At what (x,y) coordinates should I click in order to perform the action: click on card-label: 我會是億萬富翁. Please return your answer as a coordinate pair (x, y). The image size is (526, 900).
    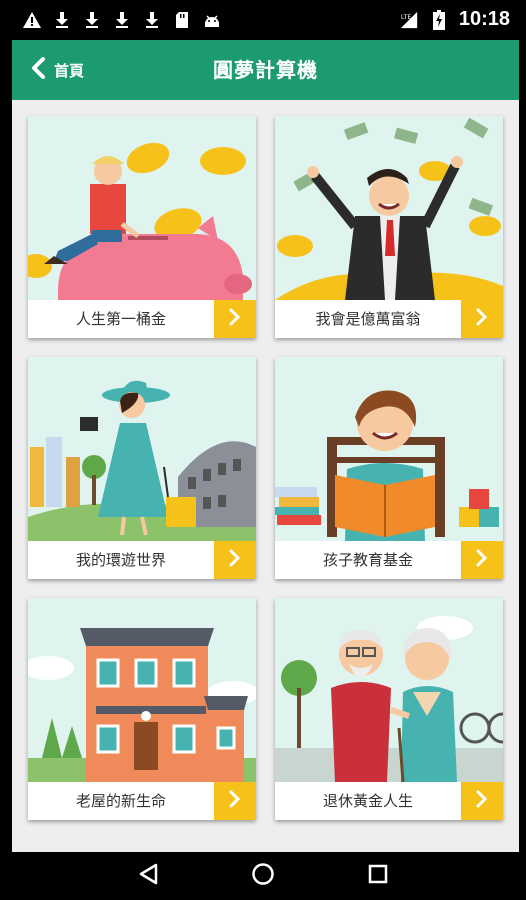
    Looking at the image, I should click on (368, 319).